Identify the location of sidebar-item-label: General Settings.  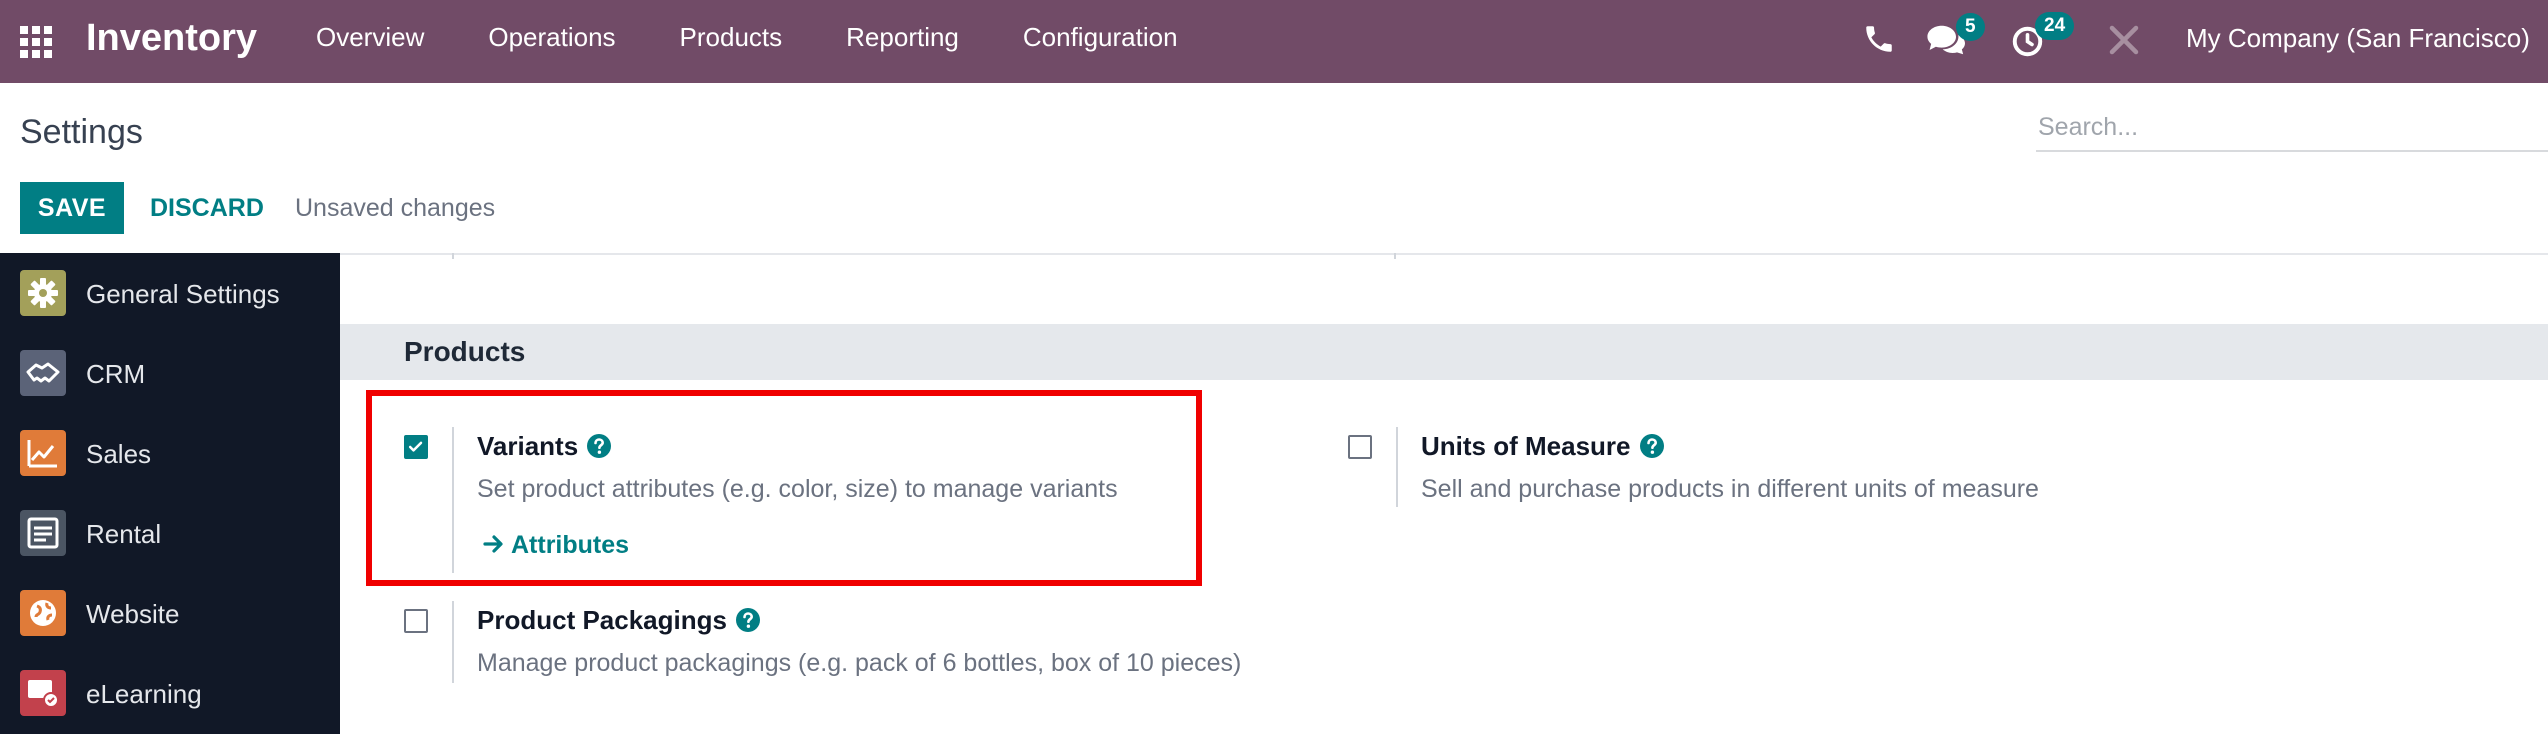
(183, 294).